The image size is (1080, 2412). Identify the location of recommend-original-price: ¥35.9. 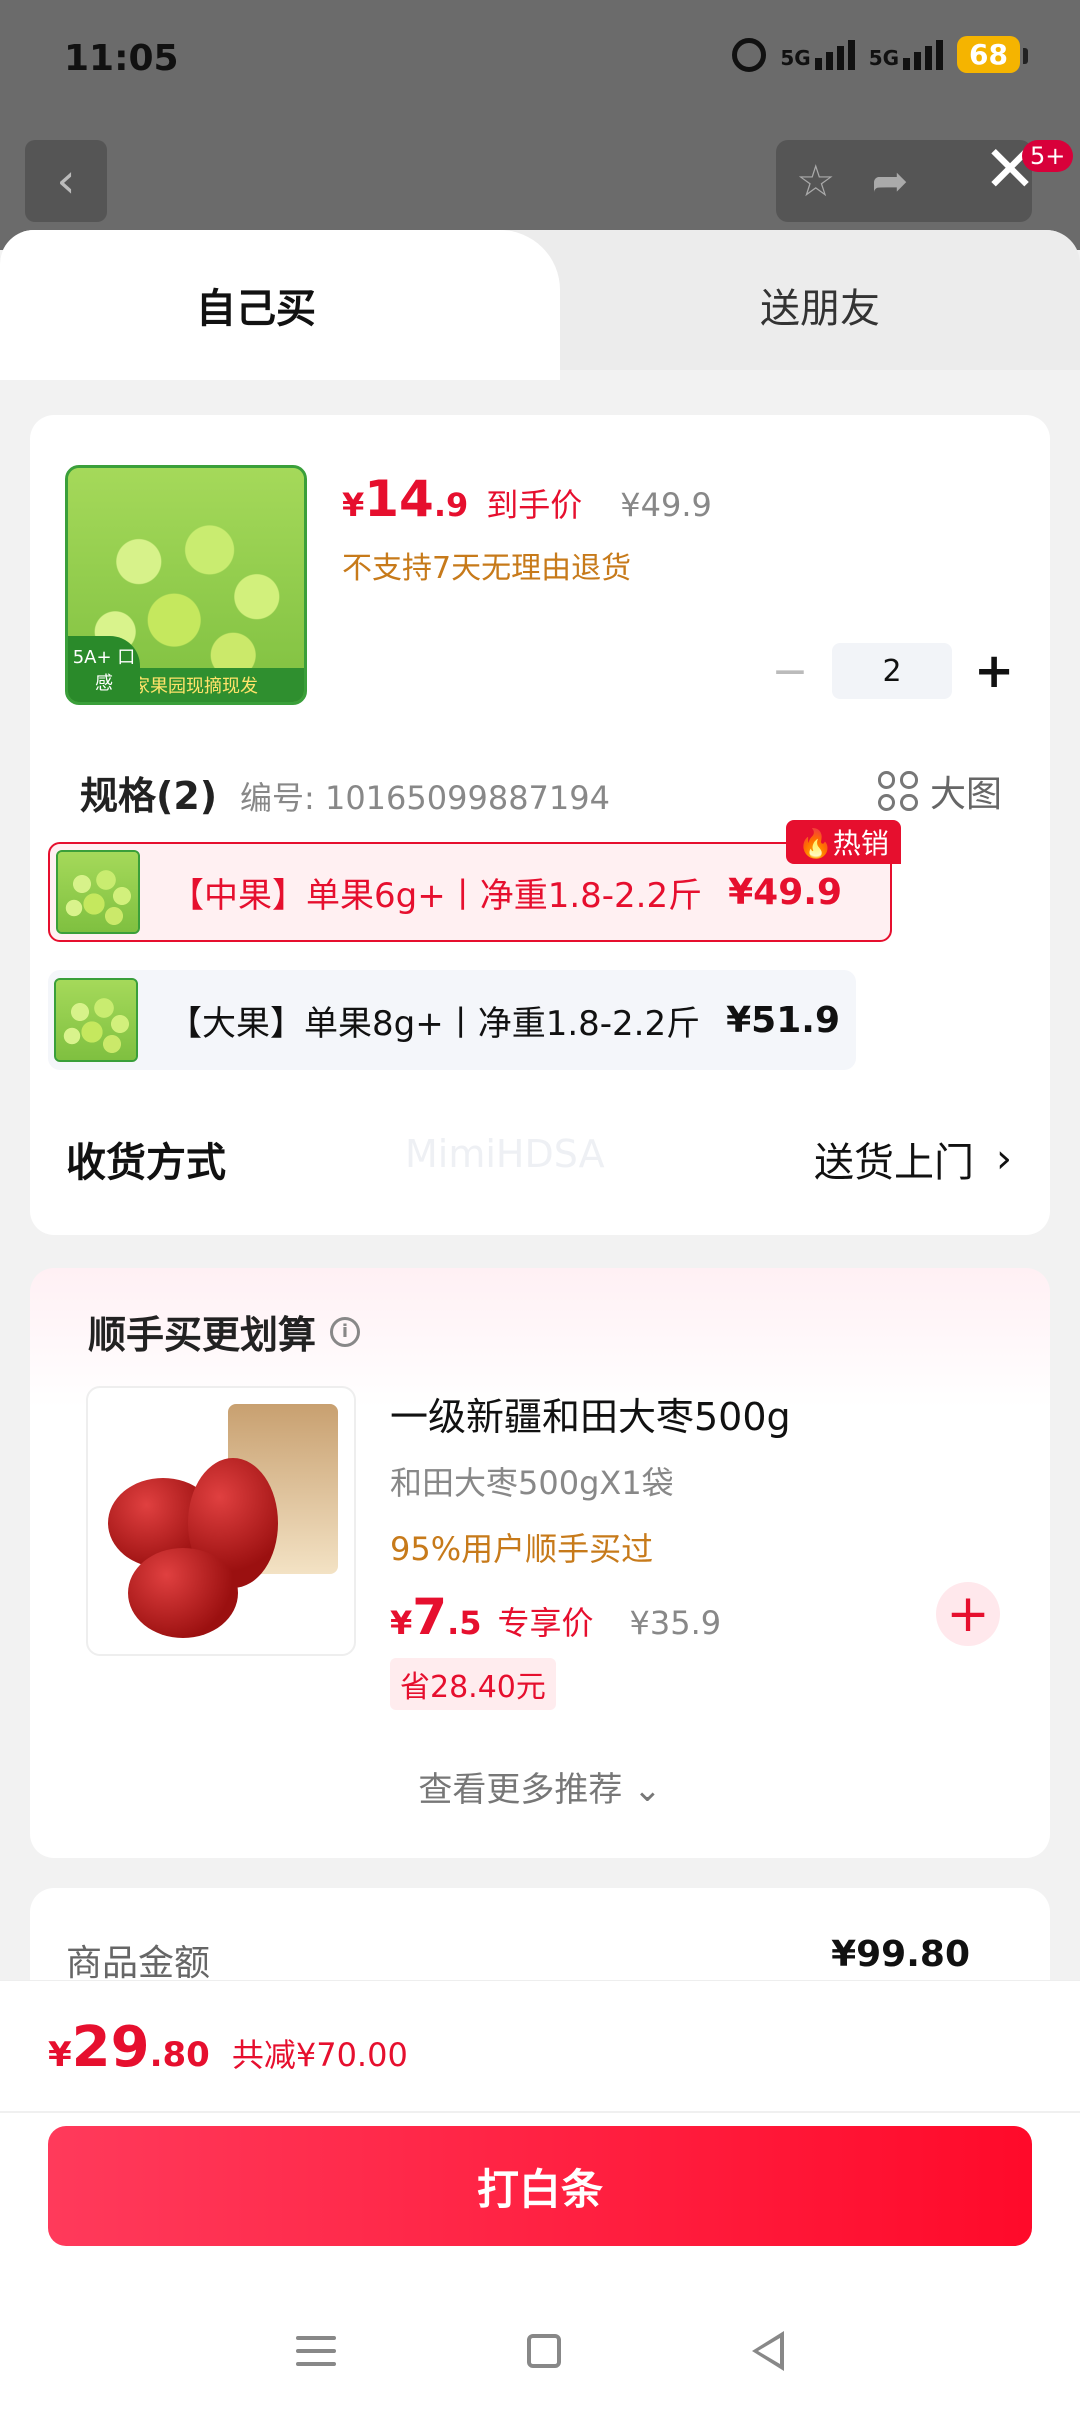
(675, 1623).